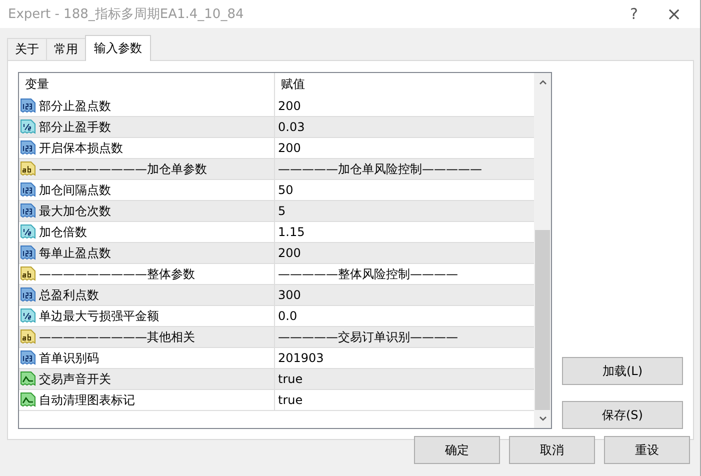 The width and height of the screenshot is (701, 476). What do you see at coordinates (622, 371) in the screenshot?
I see `side-button: 加载(L)` at bounding box center [622, 371].